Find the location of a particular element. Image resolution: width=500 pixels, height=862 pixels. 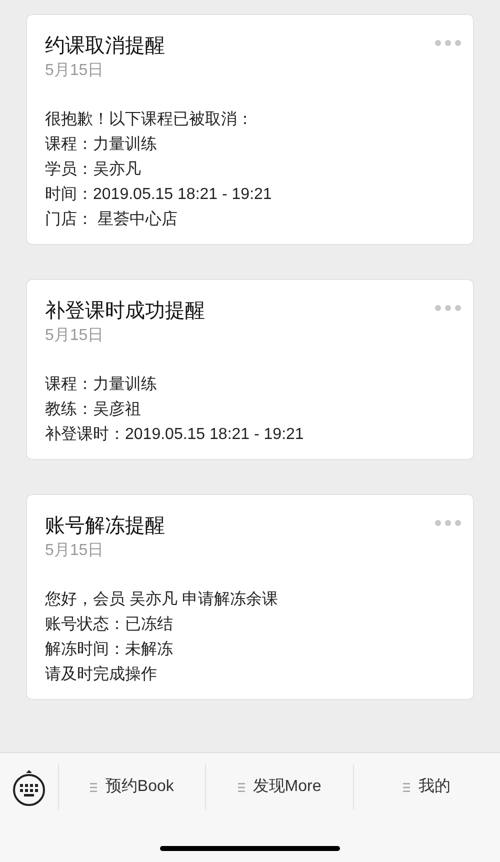

message-line: 您好，会员 吴亦凡 申请解冻余课 is located at coordinates (162, 600).